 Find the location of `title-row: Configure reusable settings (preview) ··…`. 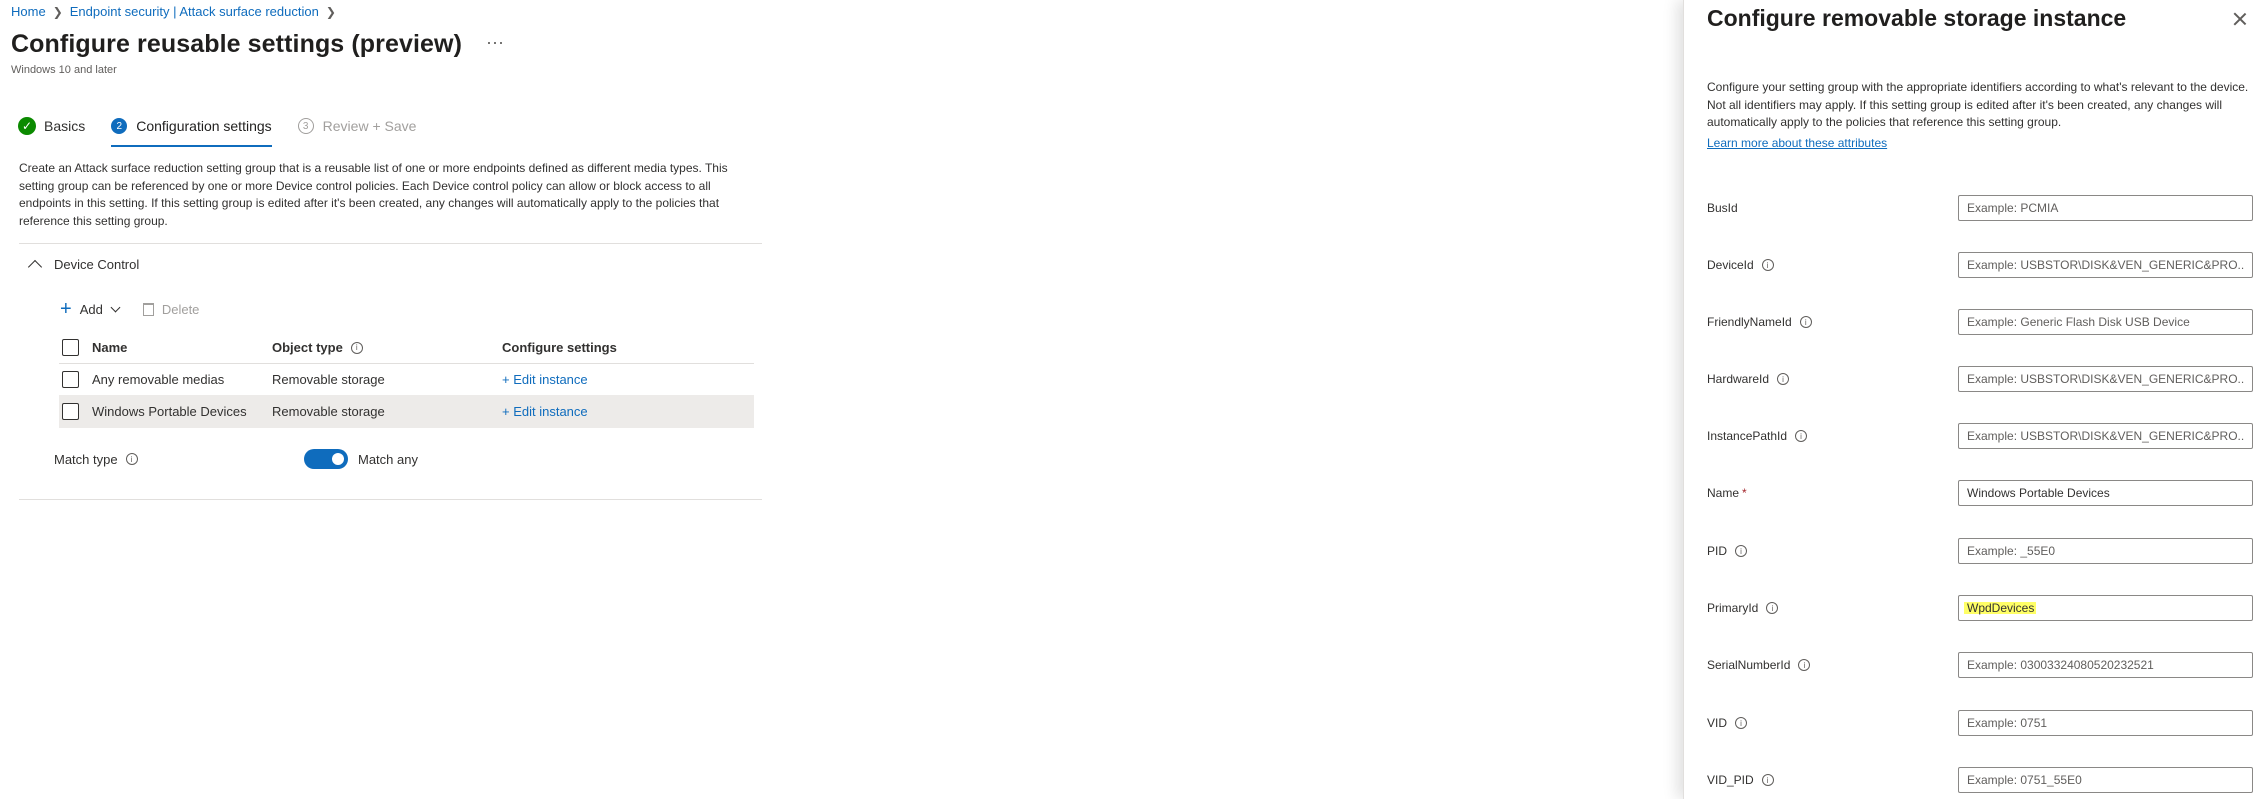

title-row: Configure reusable settings (preview) ··… is located at coordinates (257, 44).